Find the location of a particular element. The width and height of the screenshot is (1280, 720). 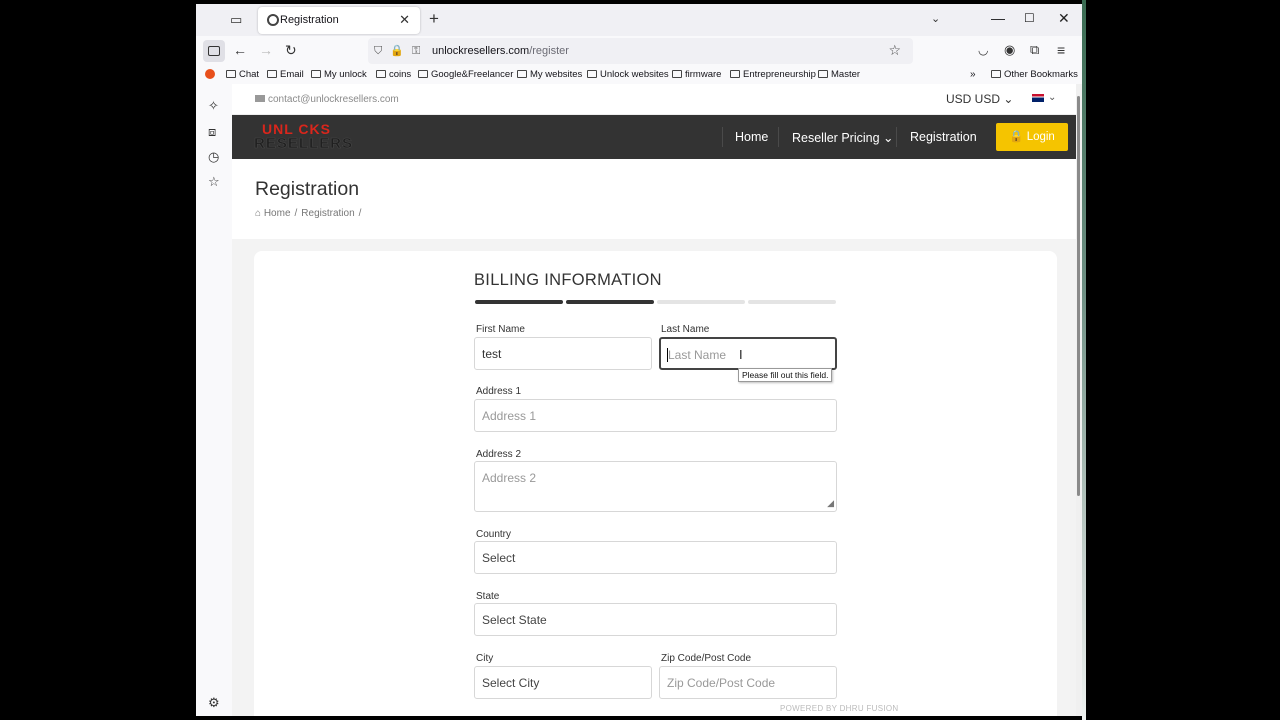

breadcrumb: ⌂ Home / Registration / is located at coordinates (308, 213).